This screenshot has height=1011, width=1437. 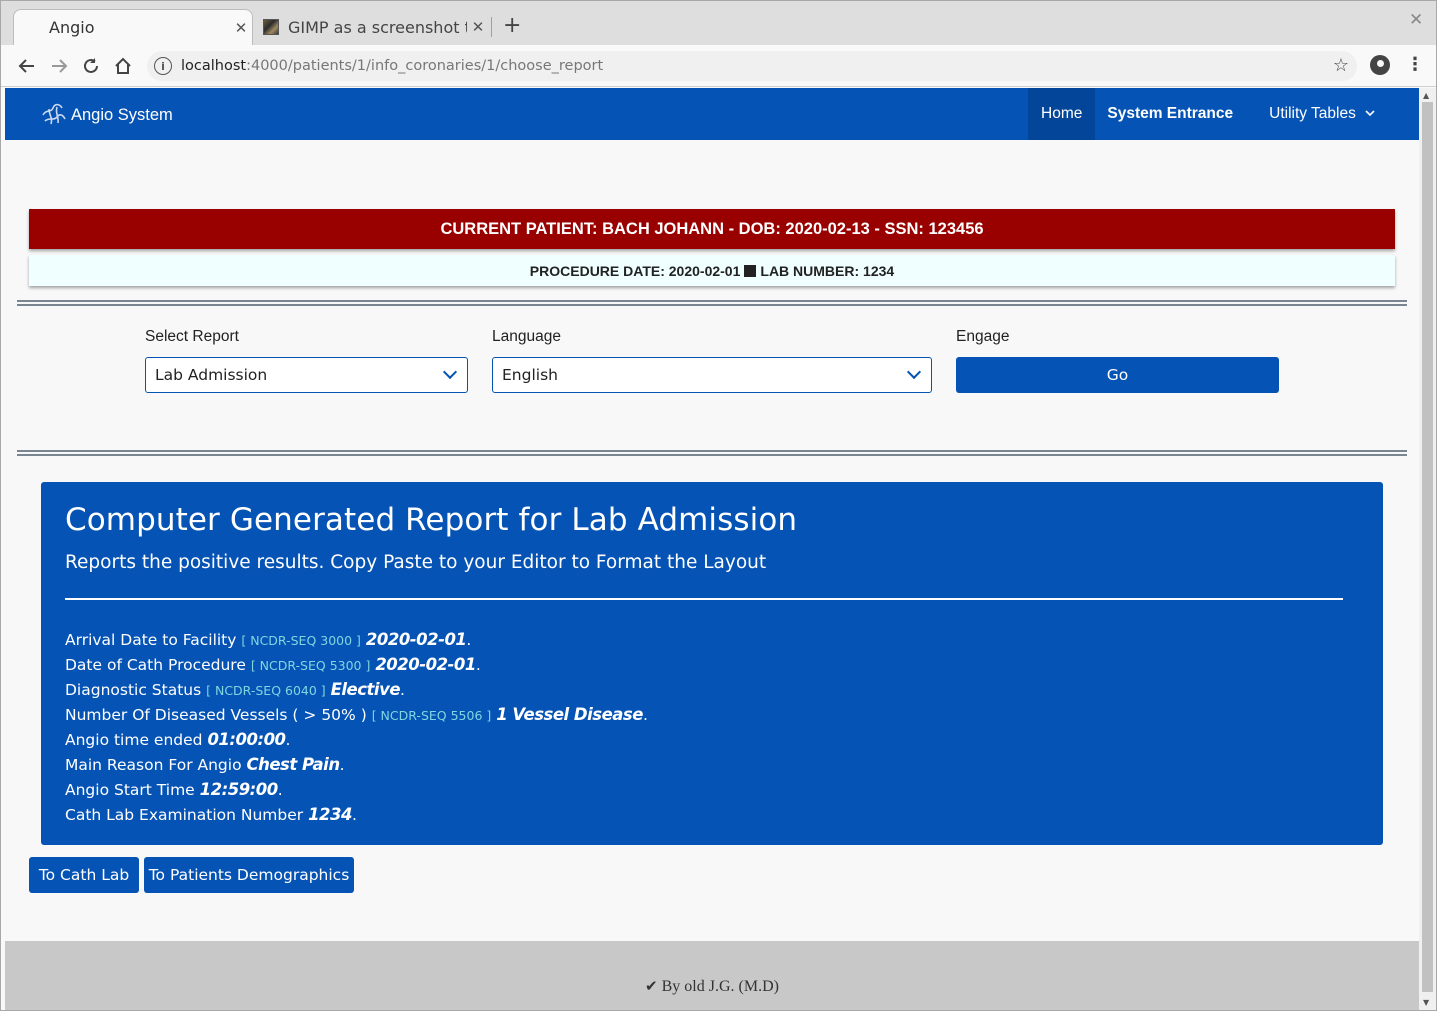 I want to click on nav-utility-tables: Utility Tables, so click(x=1304, y=114).